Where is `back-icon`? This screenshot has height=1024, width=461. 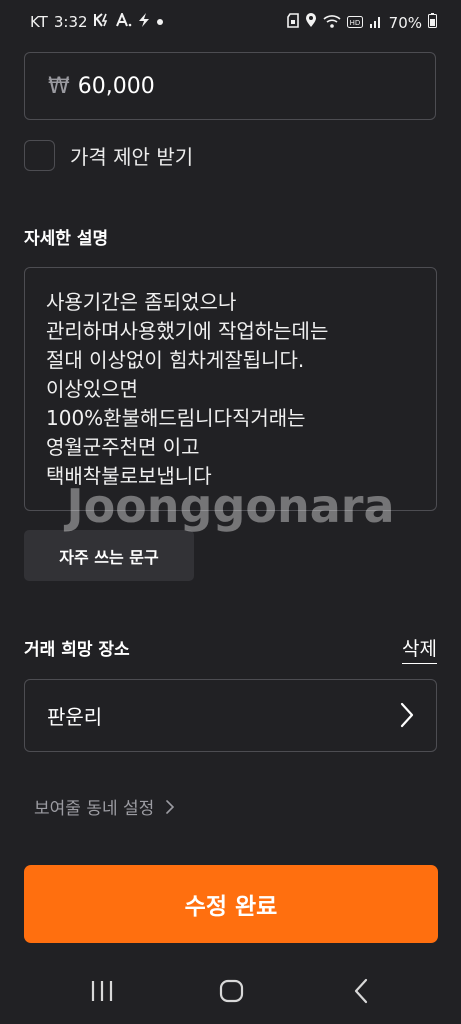 back-icon is located at coordinates (361, 993).